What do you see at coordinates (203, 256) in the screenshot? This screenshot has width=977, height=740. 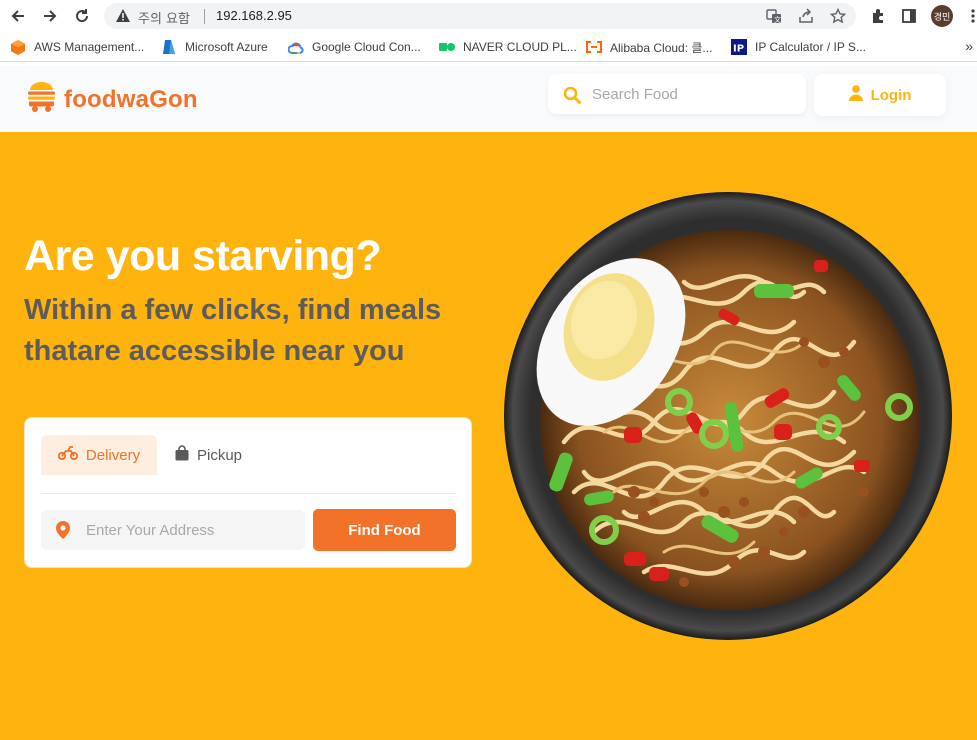 I see `hero-title: Are you starving?` at bounding box center [203, 256].